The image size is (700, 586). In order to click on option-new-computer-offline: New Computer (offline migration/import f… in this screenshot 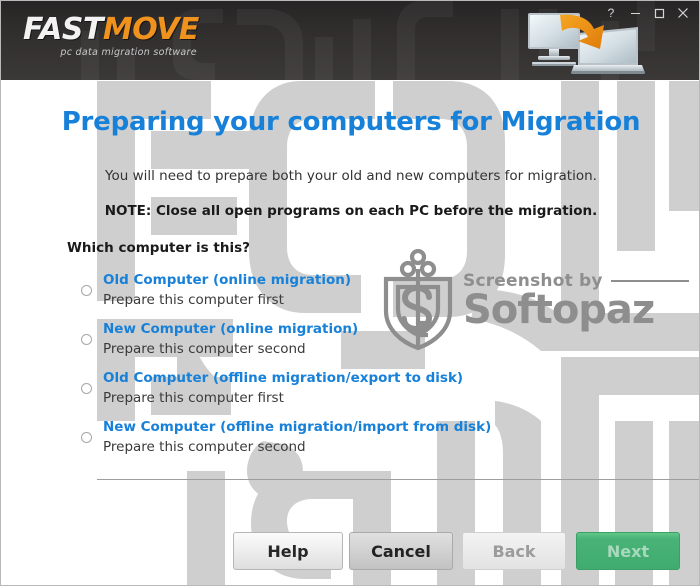, I will do `click(341, 441)`.